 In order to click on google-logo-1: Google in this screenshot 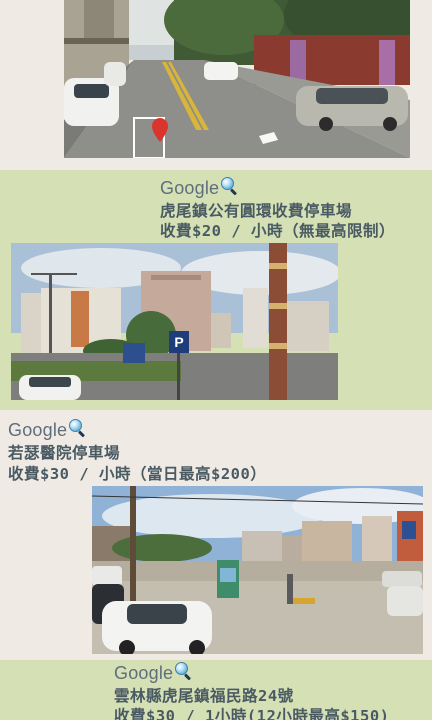, I will do `click(199, 187)`.